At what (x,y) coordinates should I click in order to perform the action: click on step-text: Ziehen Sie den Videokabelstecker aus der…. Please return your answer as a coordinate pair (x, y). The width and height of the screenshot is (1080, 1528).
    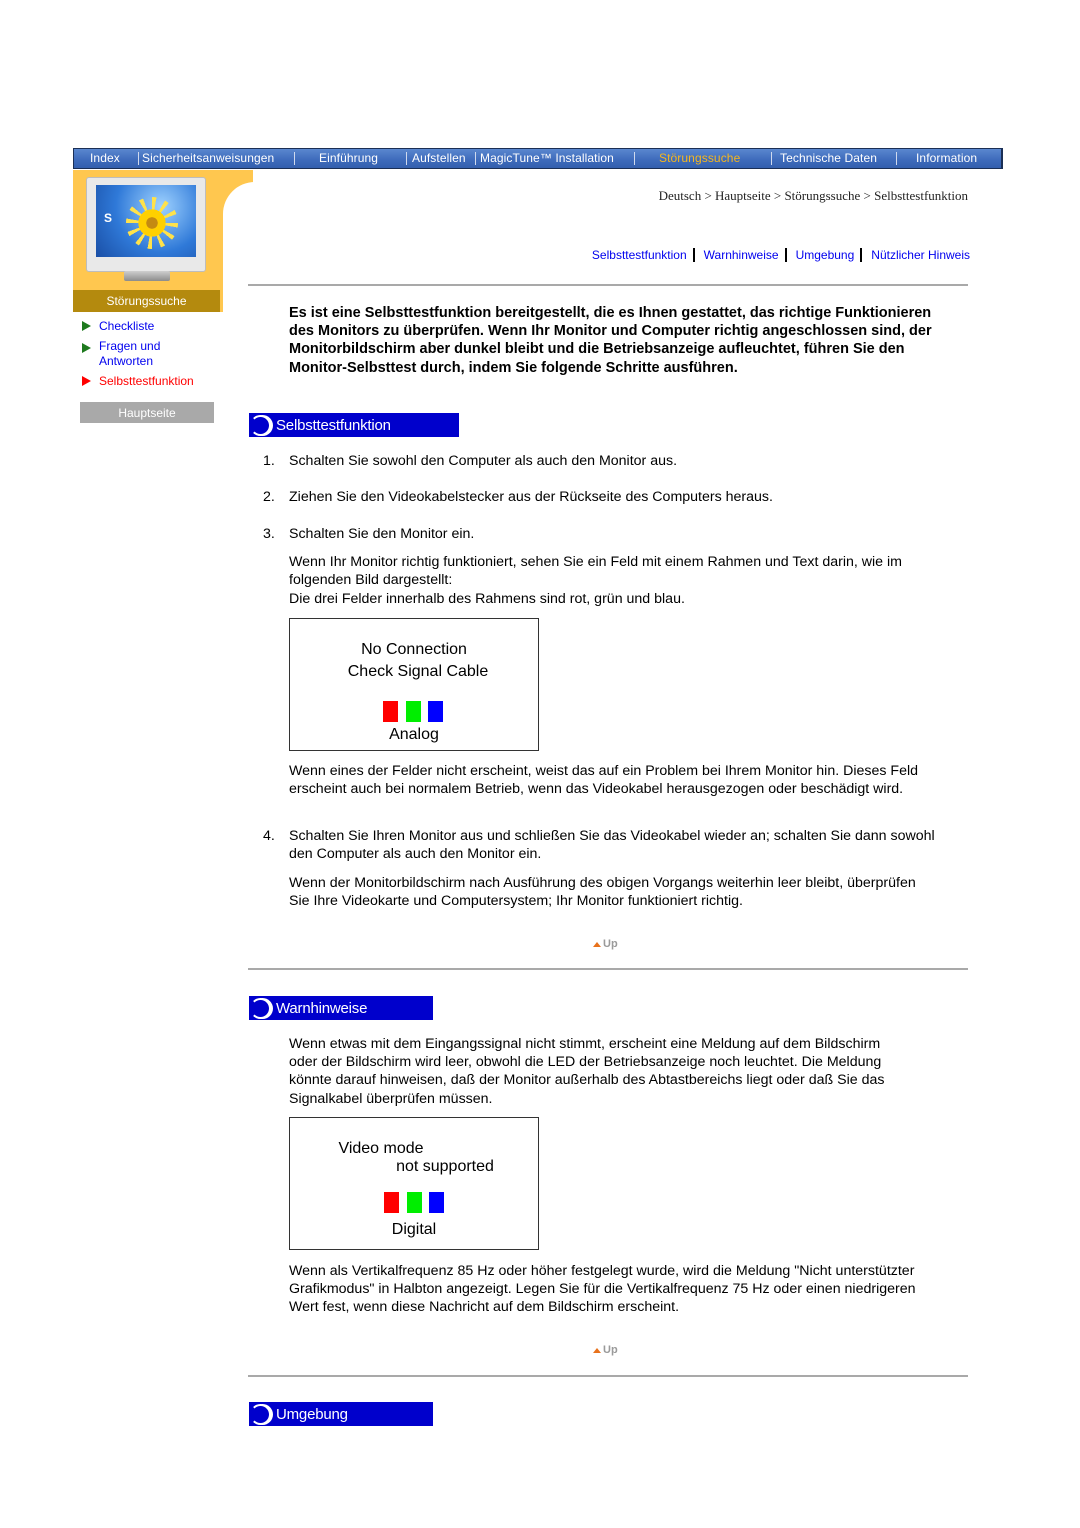
    Looking at the image, I should click on (531, 497).